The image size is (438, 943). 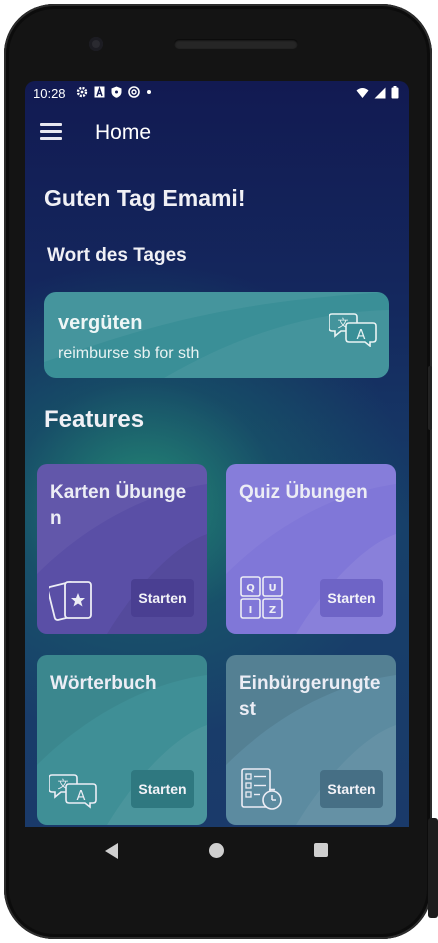 I want to click on page-title: Home, so click(x=123, y=132).